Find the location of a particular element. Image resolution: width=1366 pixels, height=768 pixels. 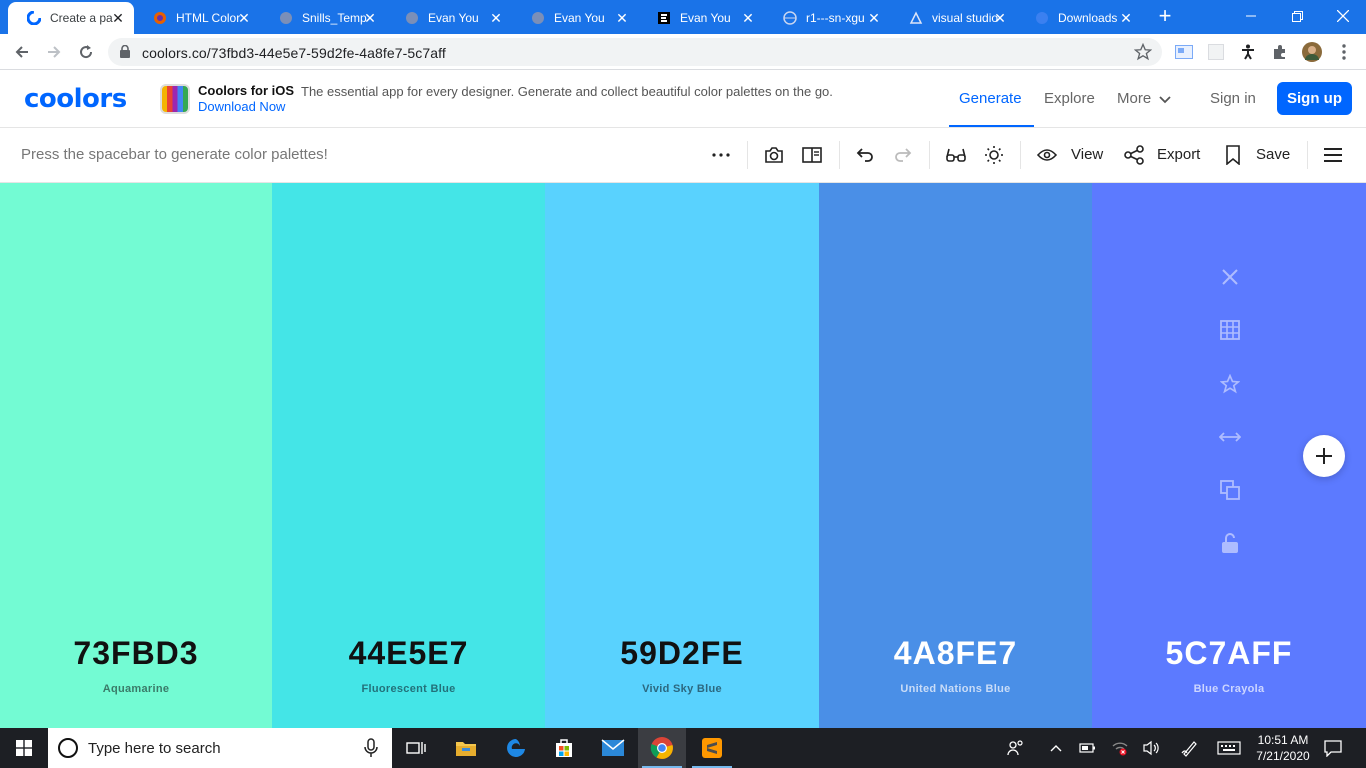

extensions-puzzle-icon is located at coordinates (1280, 52).